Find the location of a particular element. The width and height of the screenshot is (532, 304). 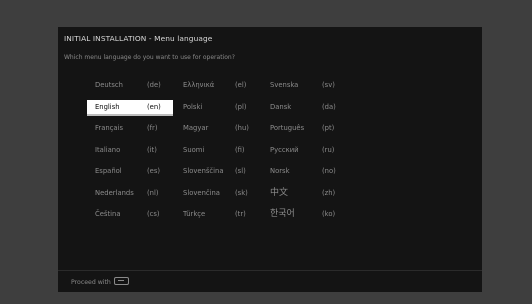

language-name: Slovenščina is located at coordinates (203, 171).